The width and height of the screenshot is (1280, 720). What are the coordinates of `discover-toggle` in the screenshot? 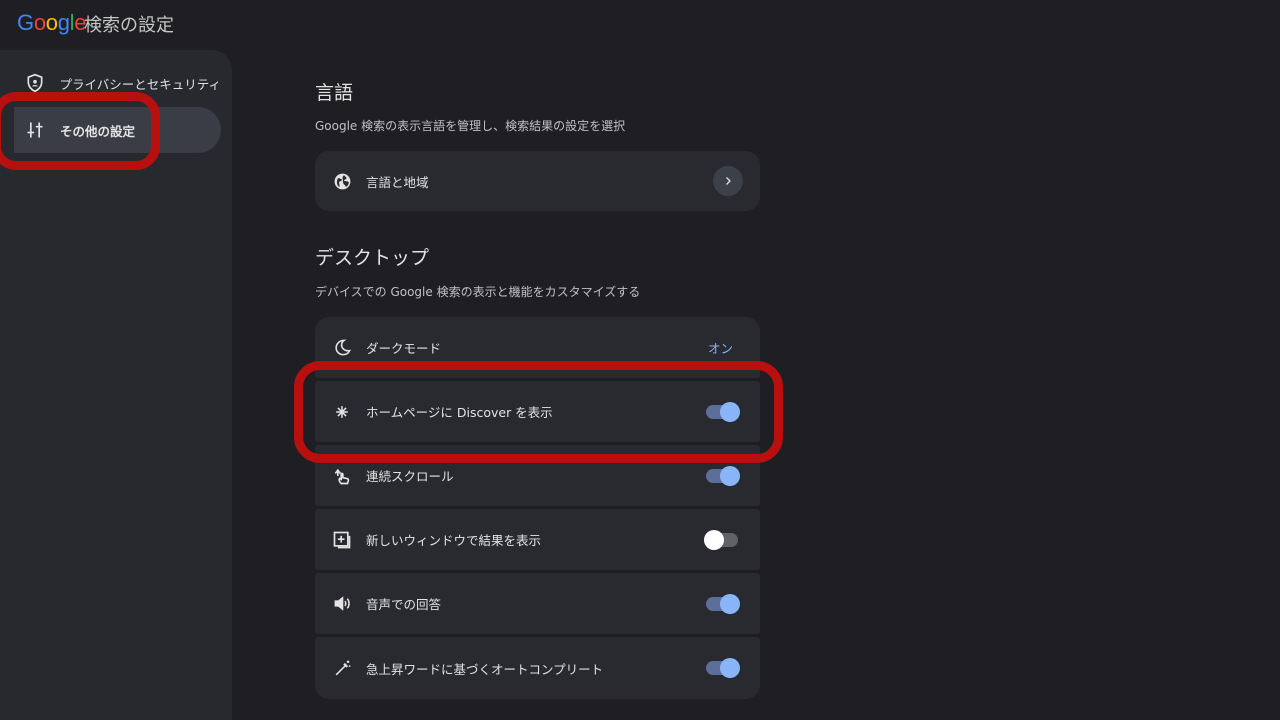 It's located at (723, 411).